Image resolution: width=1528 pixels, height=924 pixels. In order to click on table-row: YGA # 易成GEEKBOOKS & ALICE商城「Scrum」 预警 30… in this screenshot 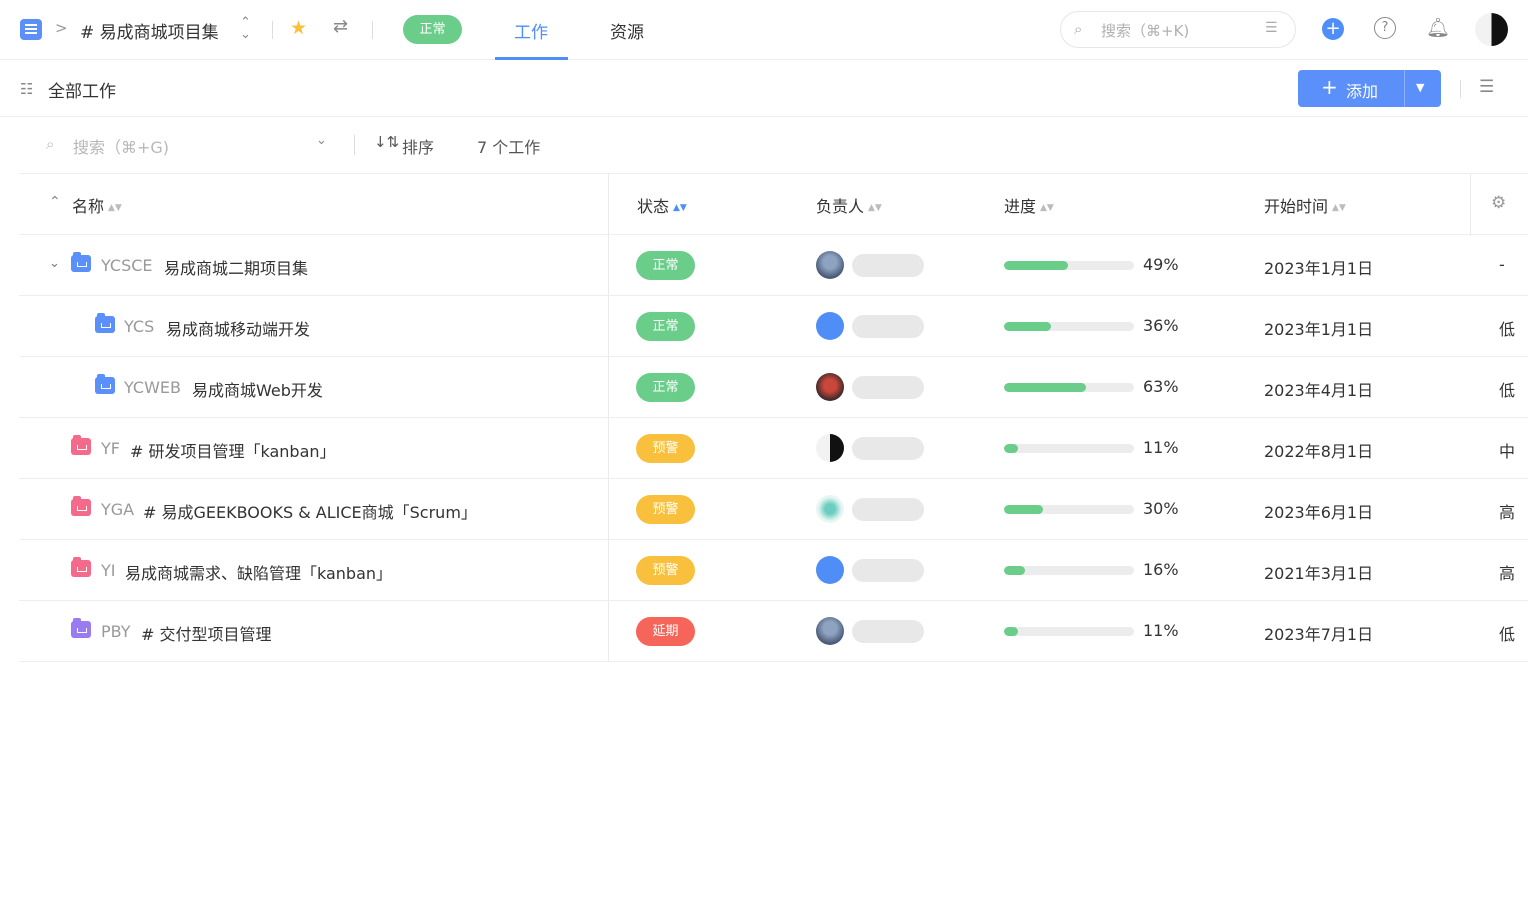, I will do `click(773, 509)`.